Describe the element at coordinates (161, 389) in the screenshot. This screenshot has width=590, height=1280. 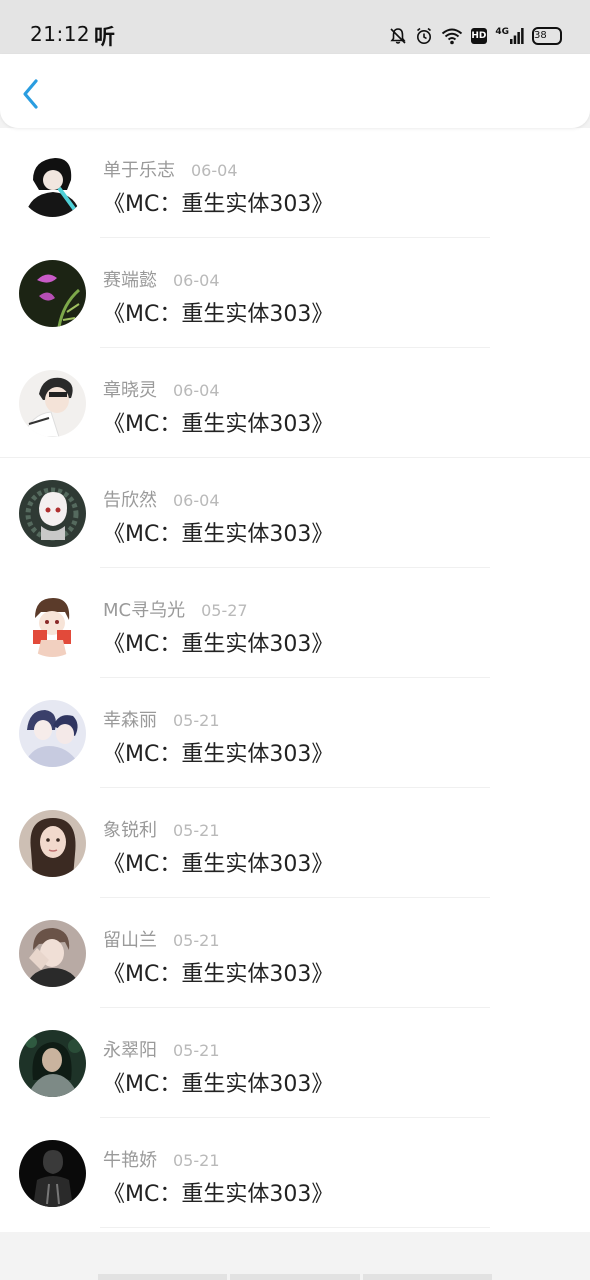
I see `username: 章晓灵 06-04` at that location.